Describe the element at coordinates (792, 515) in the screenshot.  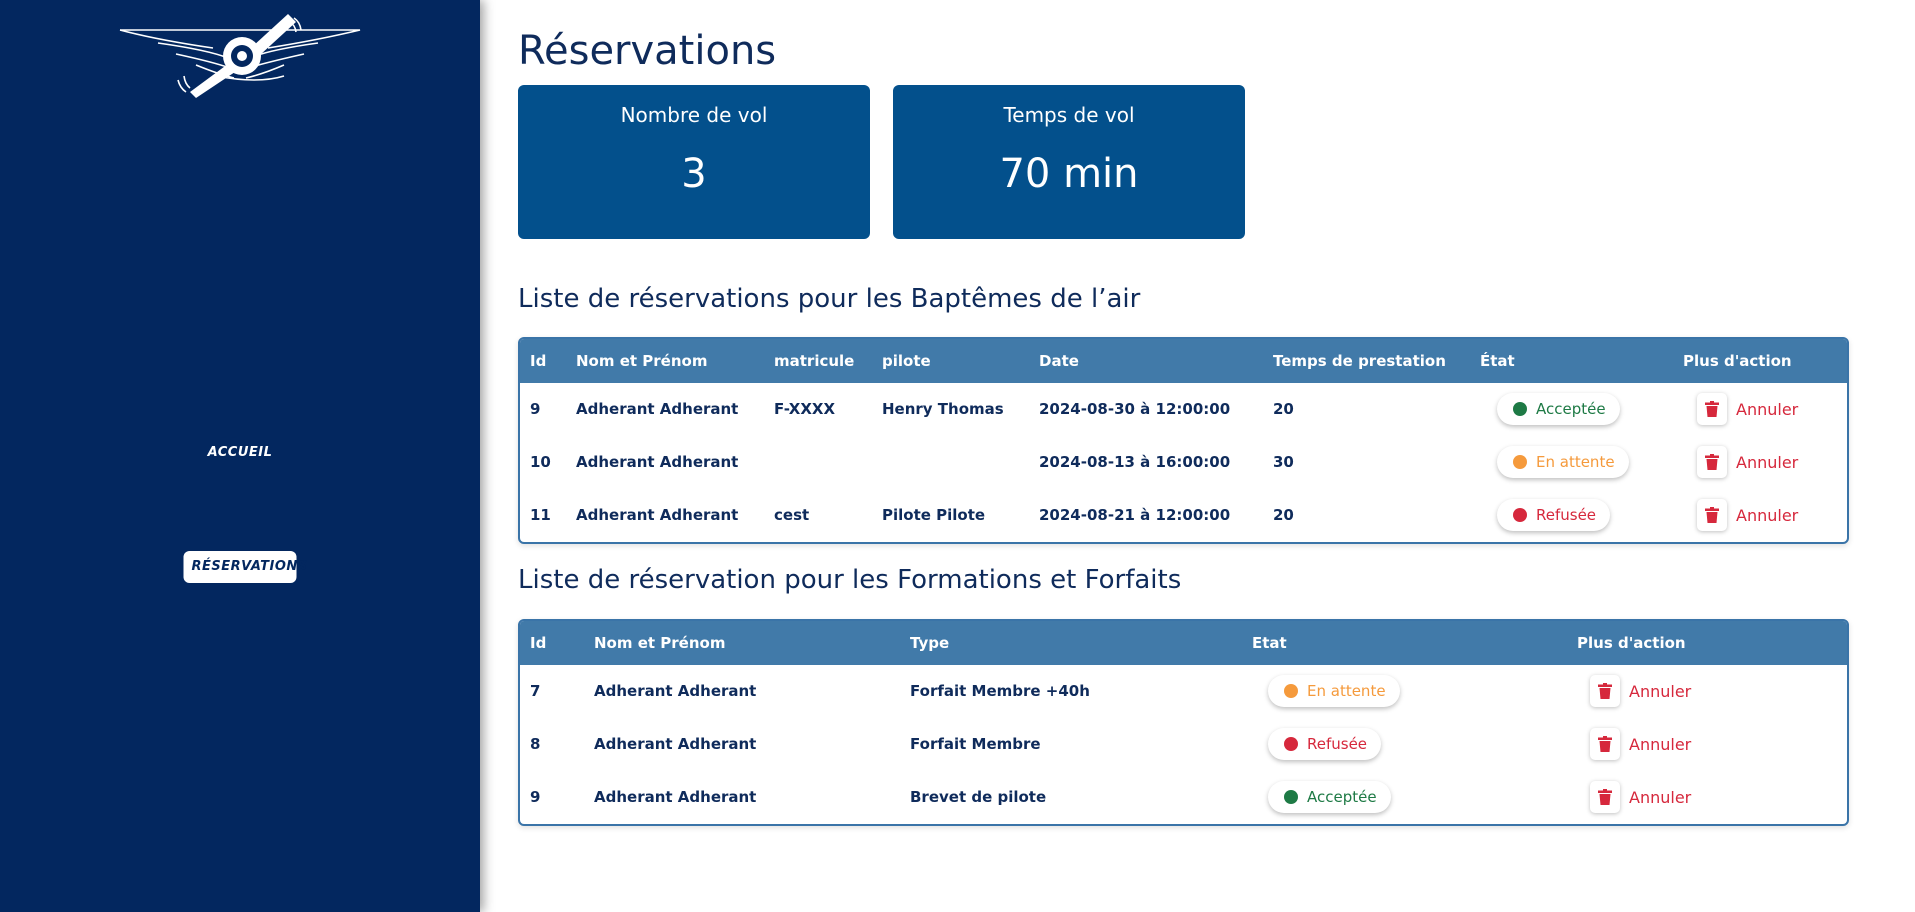
I see `cell-matricule: cest` at that location.